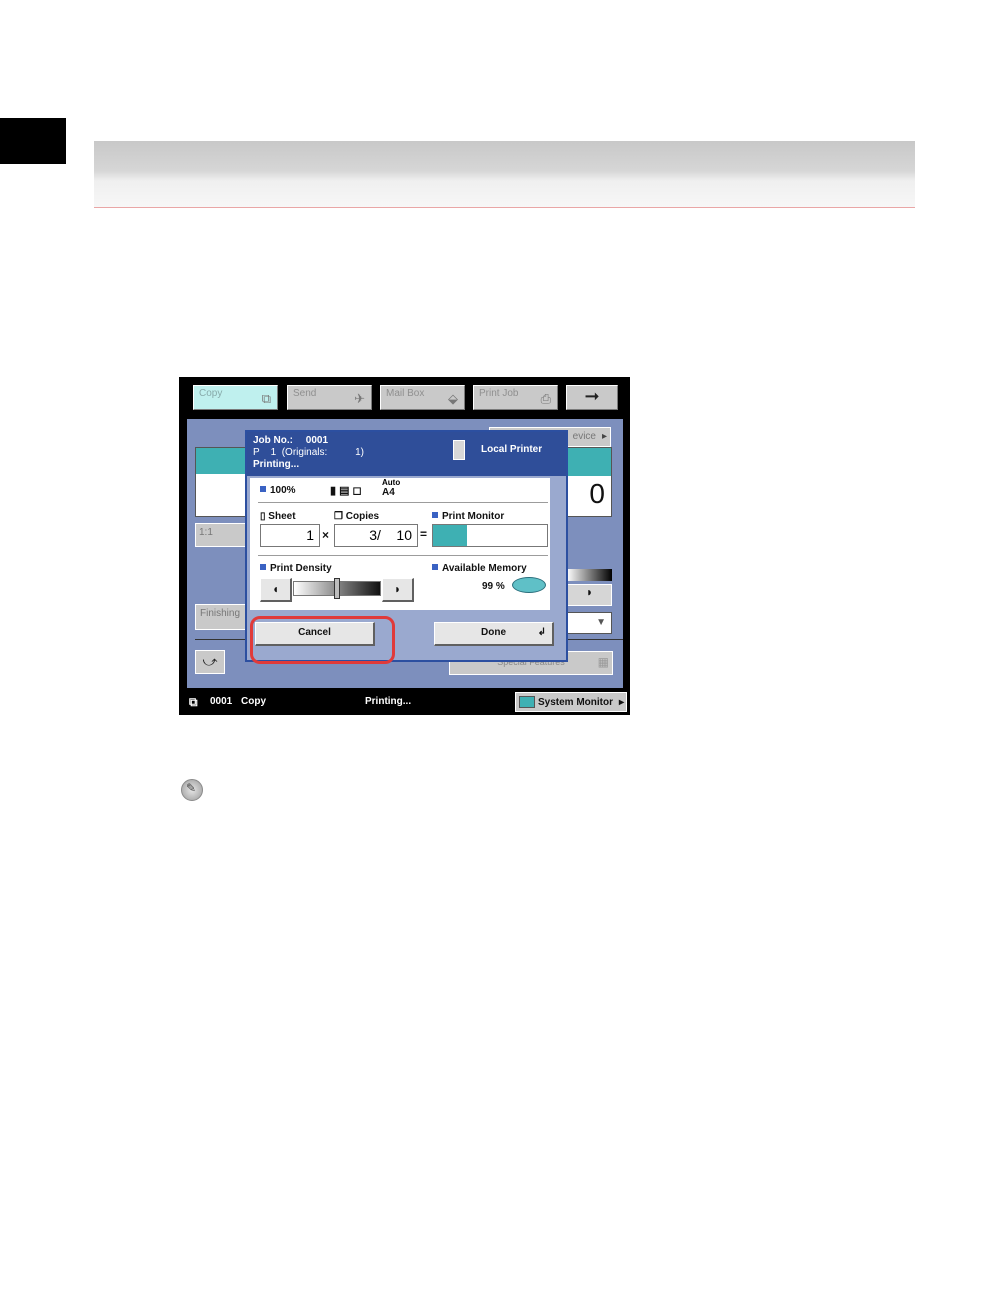  I want to click on print-progress-fill, so click(450, 535).